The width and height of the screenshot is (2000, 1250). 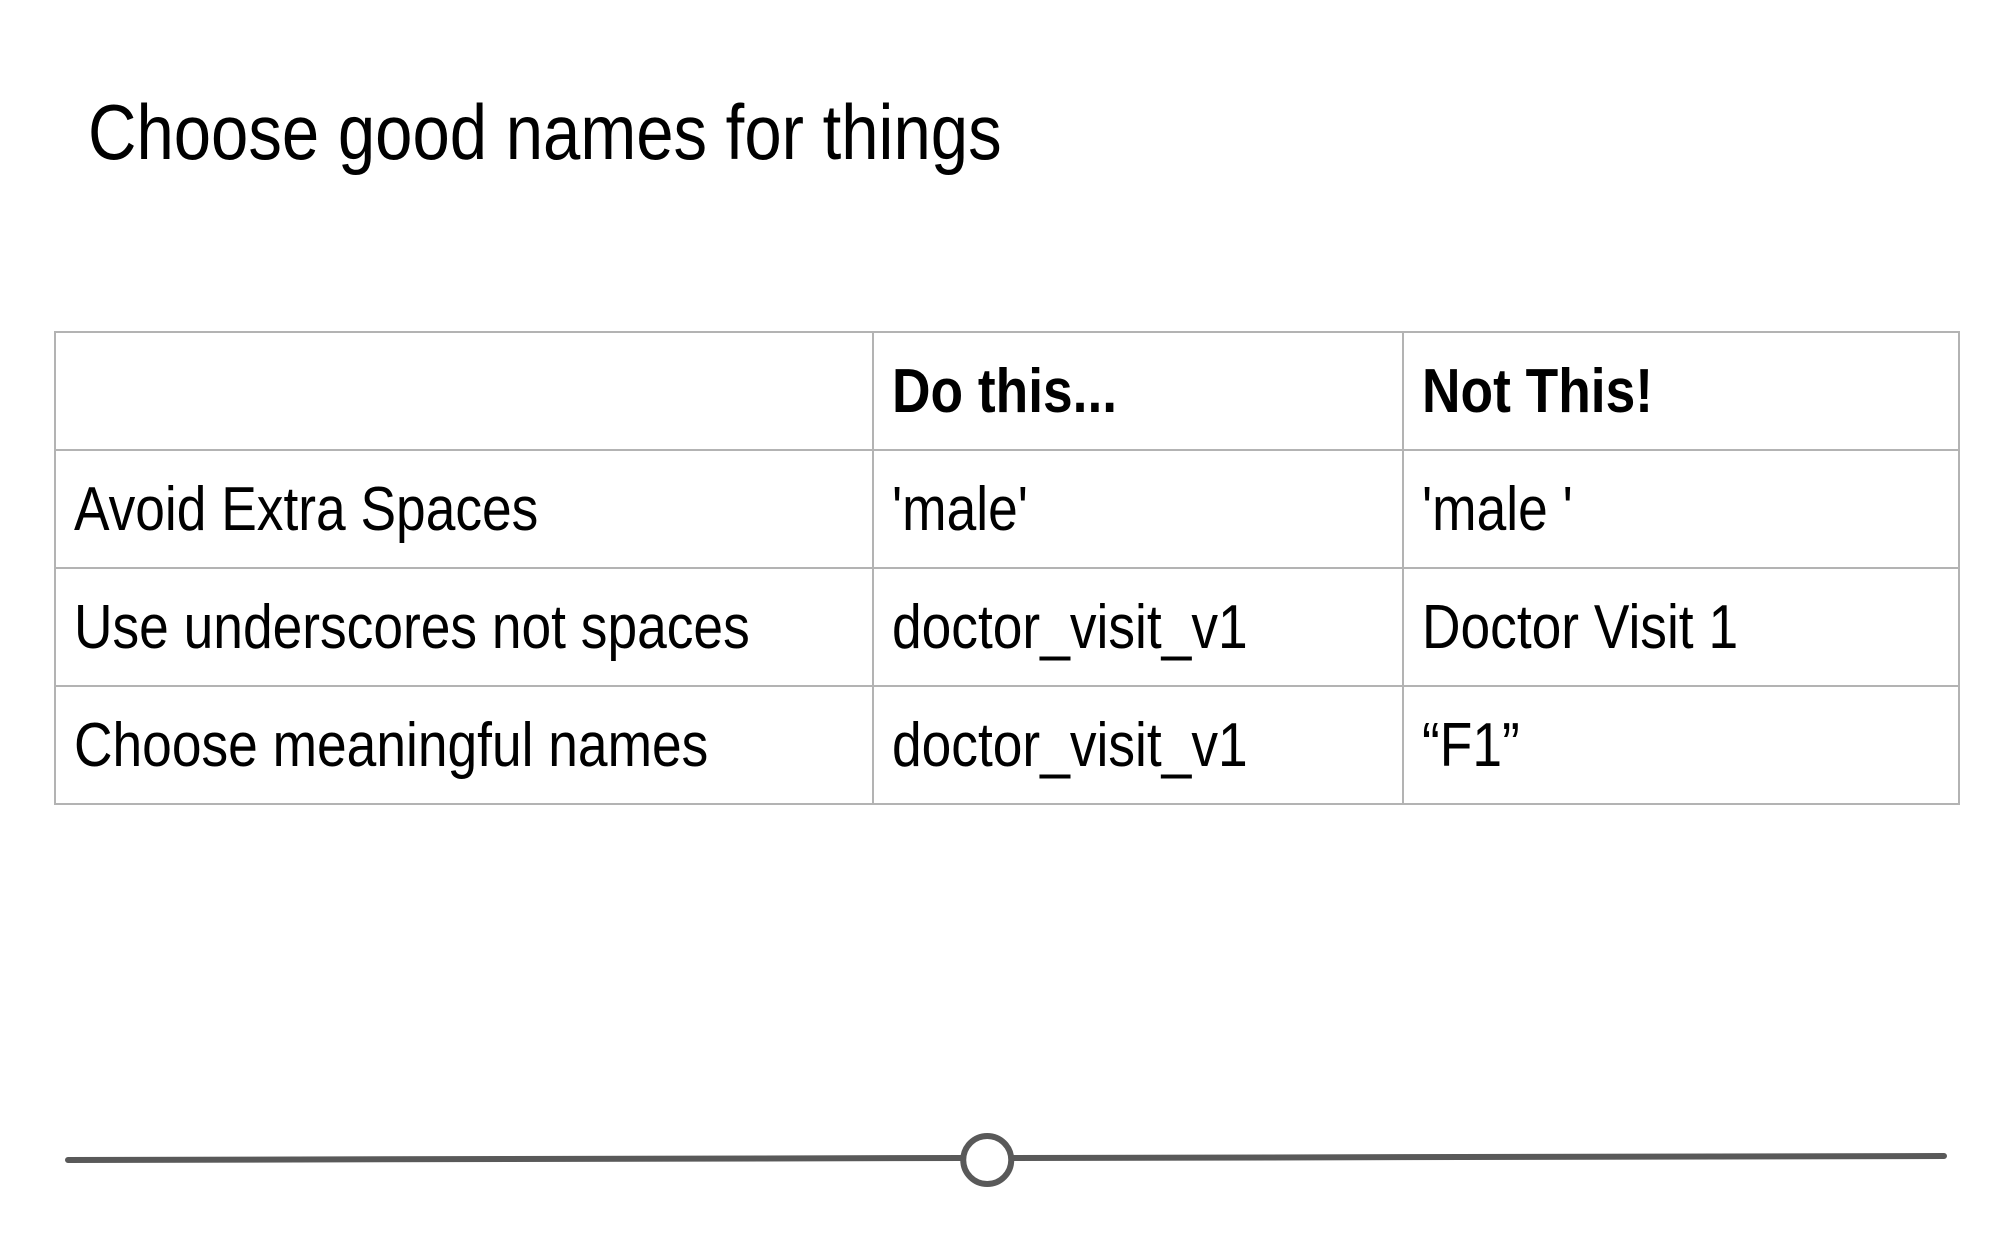 I want to click on slider-track-right, so click(x=1478, y=1157).